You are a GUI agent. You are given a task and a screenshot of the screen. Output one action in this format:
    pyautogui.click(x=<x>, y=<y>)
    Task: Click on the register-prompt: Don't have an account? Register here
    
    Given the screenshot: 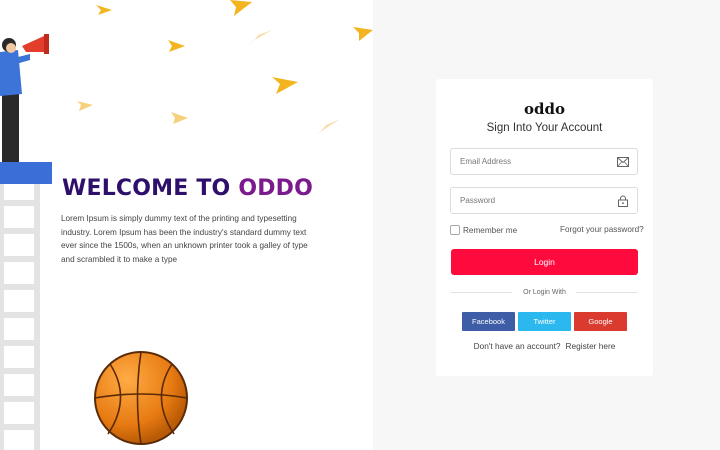 What is the action you would take?
    pyautogui.click(x=544, y=346)
    